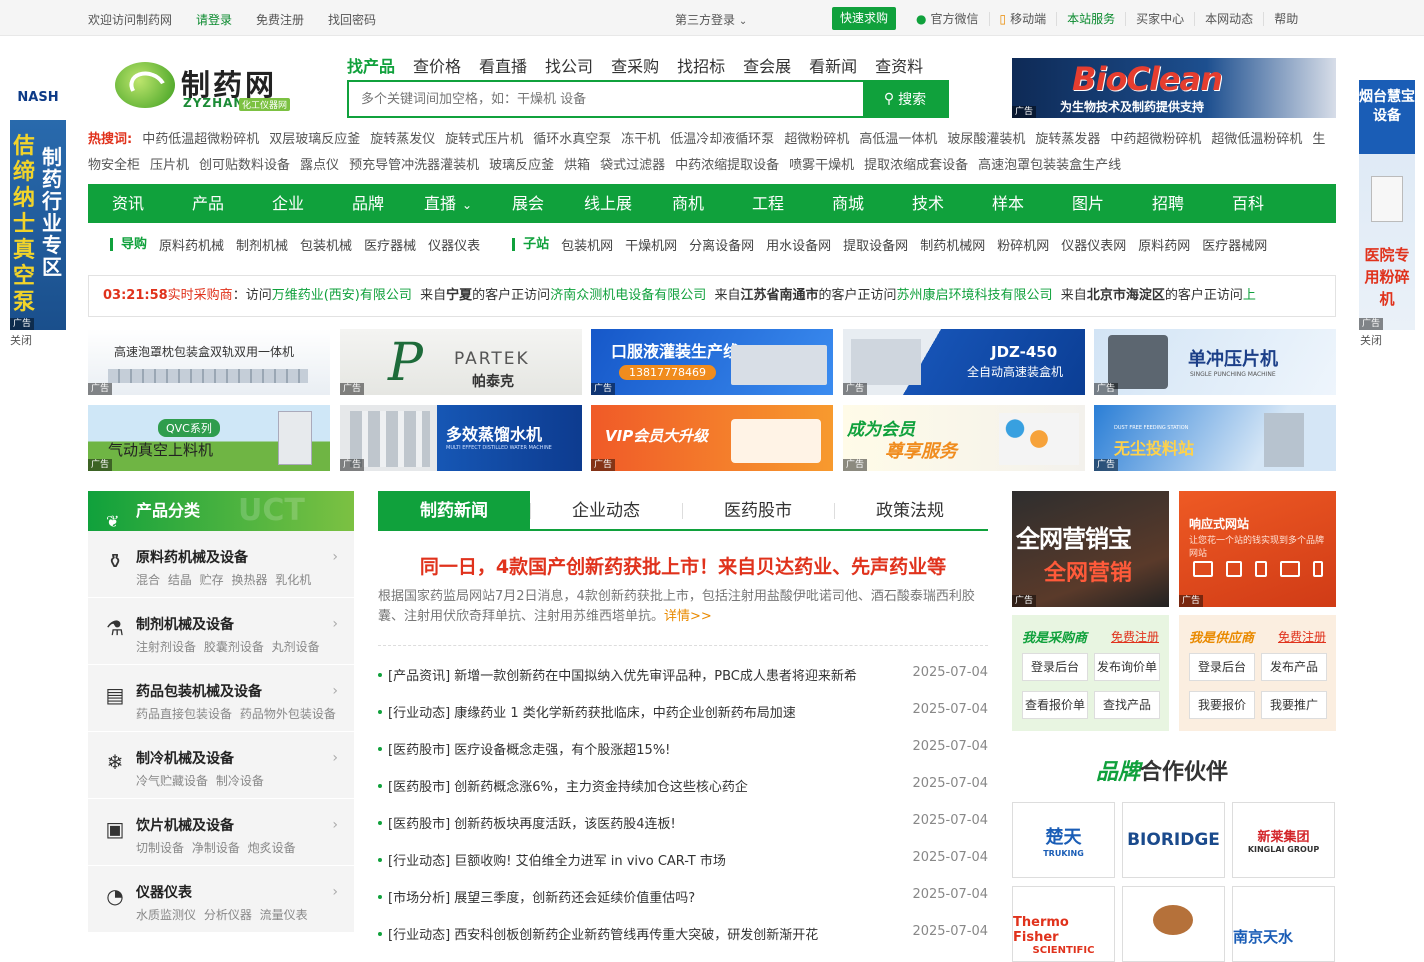  What do you see at coordinates (1024, 18) in the screenshot?
I see `mobile-link: ▯ 移动端` at bounding box center [1024, 18].